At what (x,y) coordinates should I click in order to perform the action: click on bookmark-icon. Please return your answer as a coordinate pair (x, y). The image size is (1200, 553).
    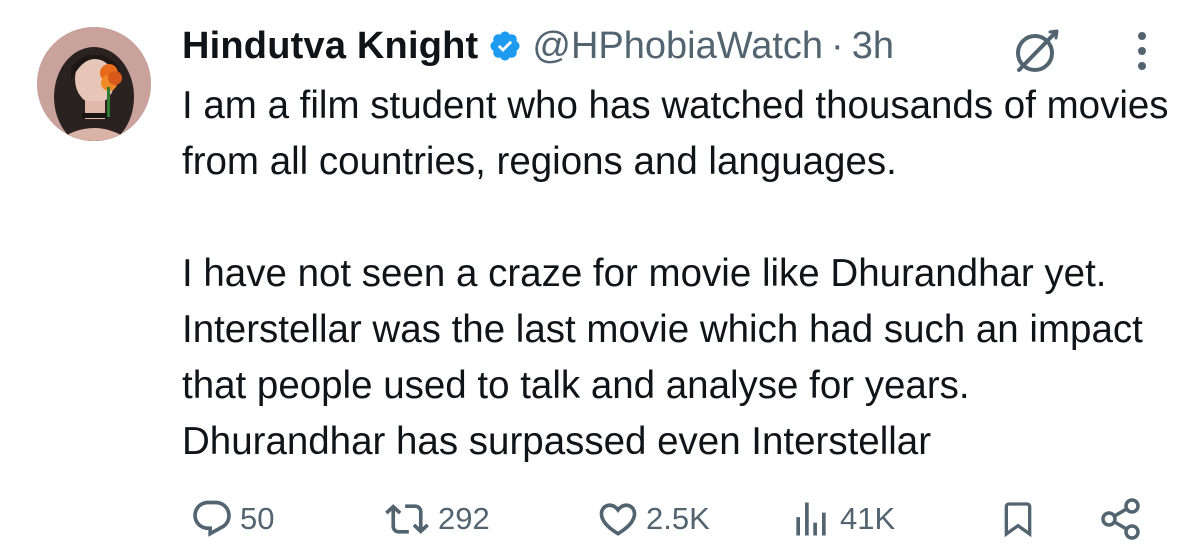
    Looking at the image, I should click on (1018, 520).